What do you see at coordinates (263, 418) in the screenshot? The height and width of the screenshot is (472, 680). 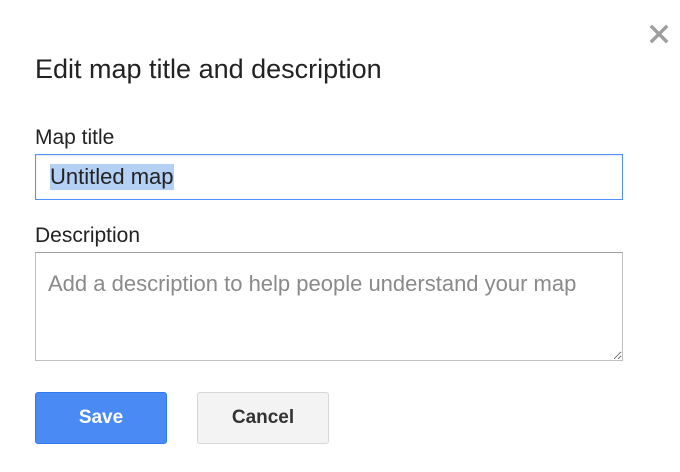 I see `cancel-button: Cancel` at bounding box center [263, 418].